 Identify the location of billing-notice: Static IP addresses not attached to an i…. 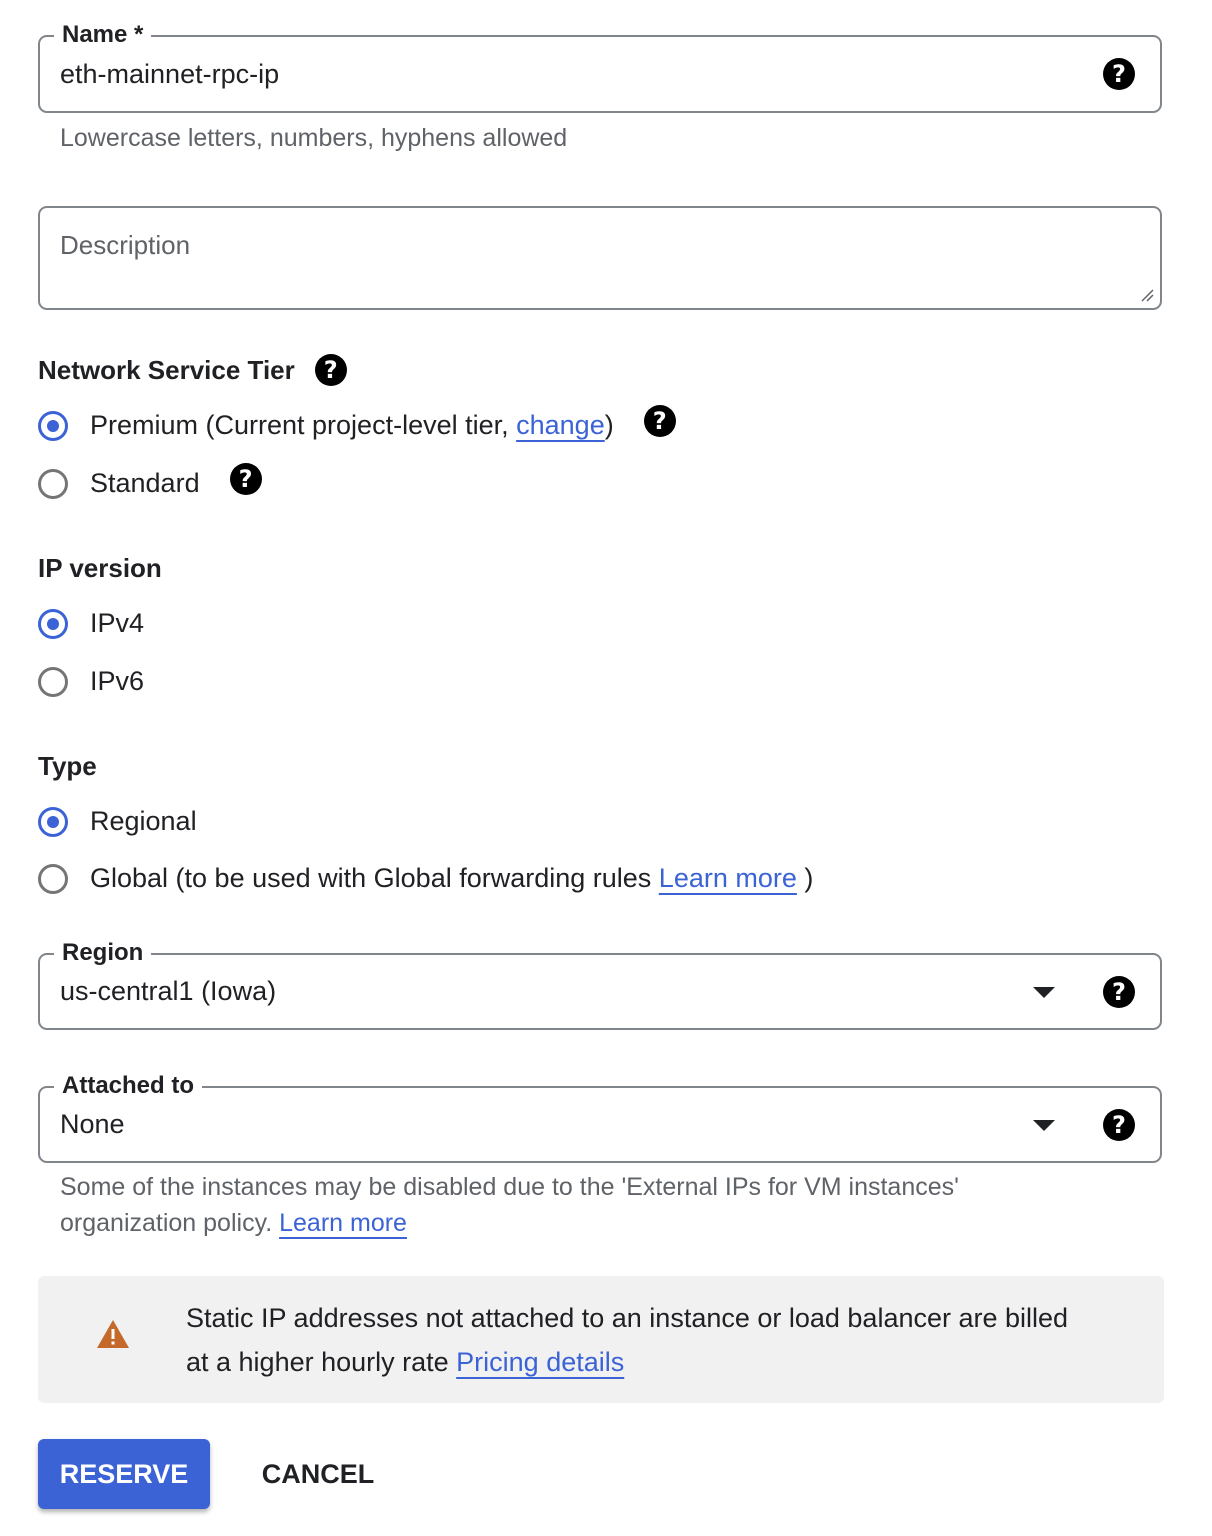
(601, 1339).